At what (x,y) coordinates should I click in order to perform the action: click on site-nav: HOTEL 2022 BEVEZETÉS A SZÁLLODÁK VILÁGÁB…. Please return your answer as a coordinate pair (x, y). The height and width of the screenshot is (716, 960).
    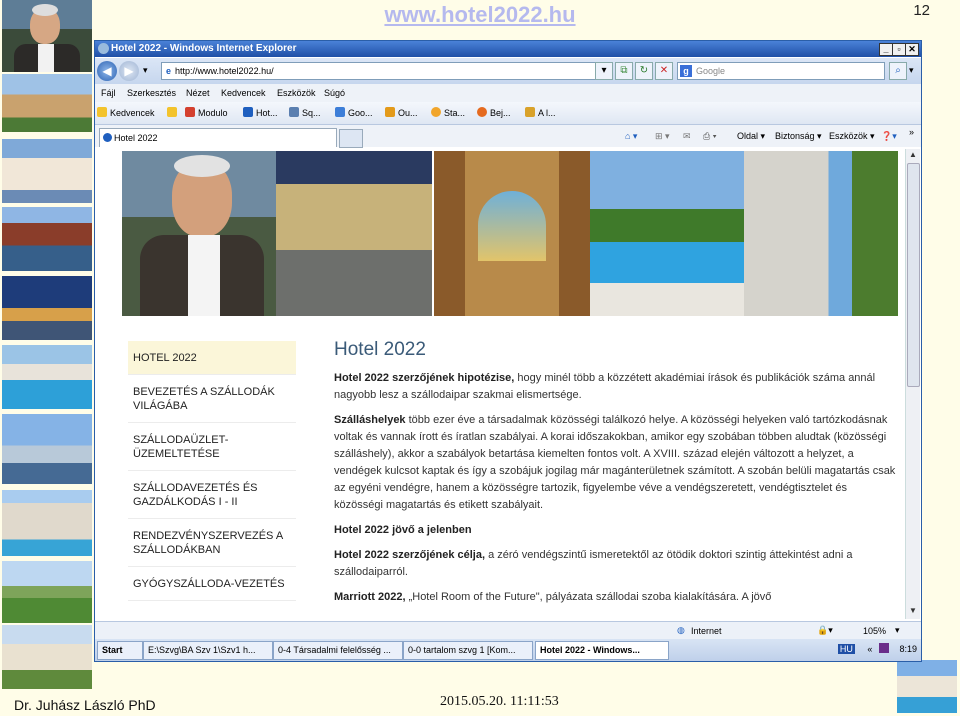
    Looking at the image, I should click on (212, 471).